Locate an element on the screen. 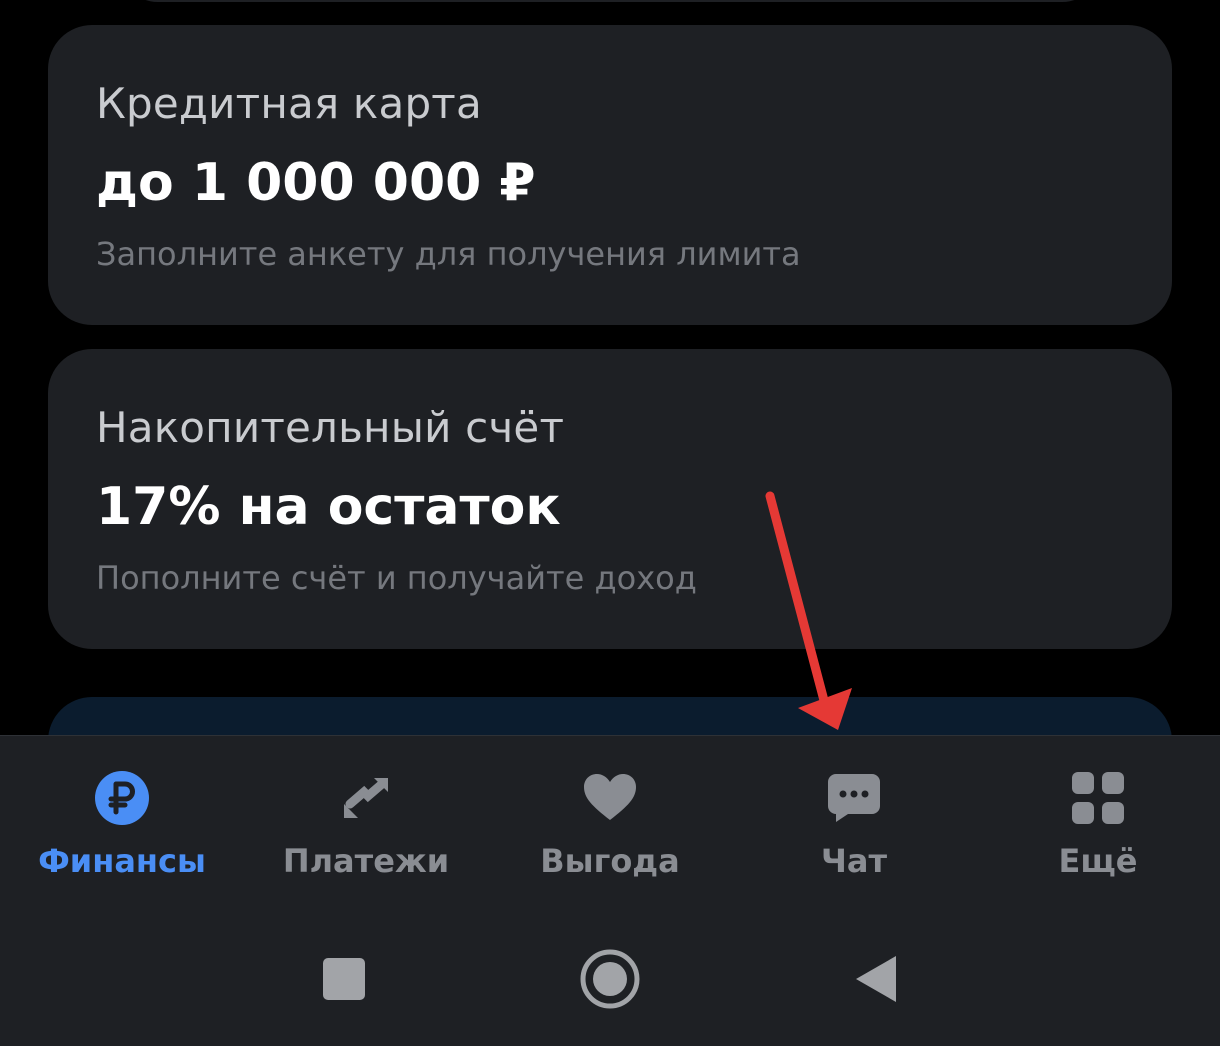 The image size is (1220, 1046). credit-card-title: Кредитная карта is located at coordinates (289, 103).